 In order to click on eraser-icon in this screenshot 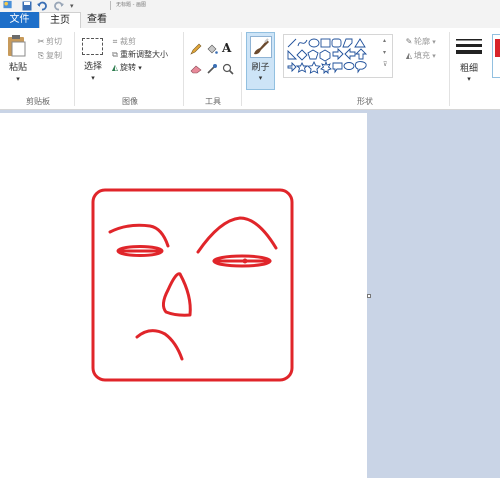, I will do `click(196, 69)`.